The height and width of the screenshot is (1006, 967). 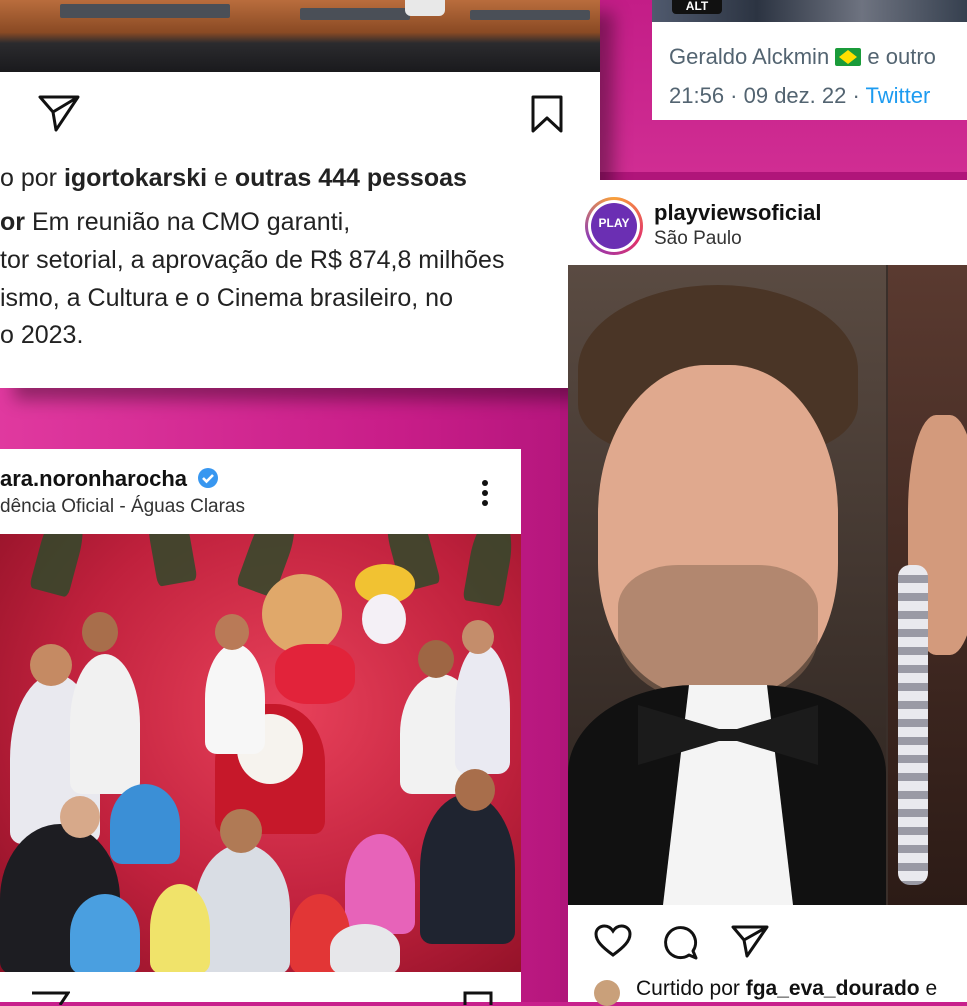 What do you see at coordinates (613, 941) in the screenshot?
I see `heart-icon` at bounding box center [613, 941].